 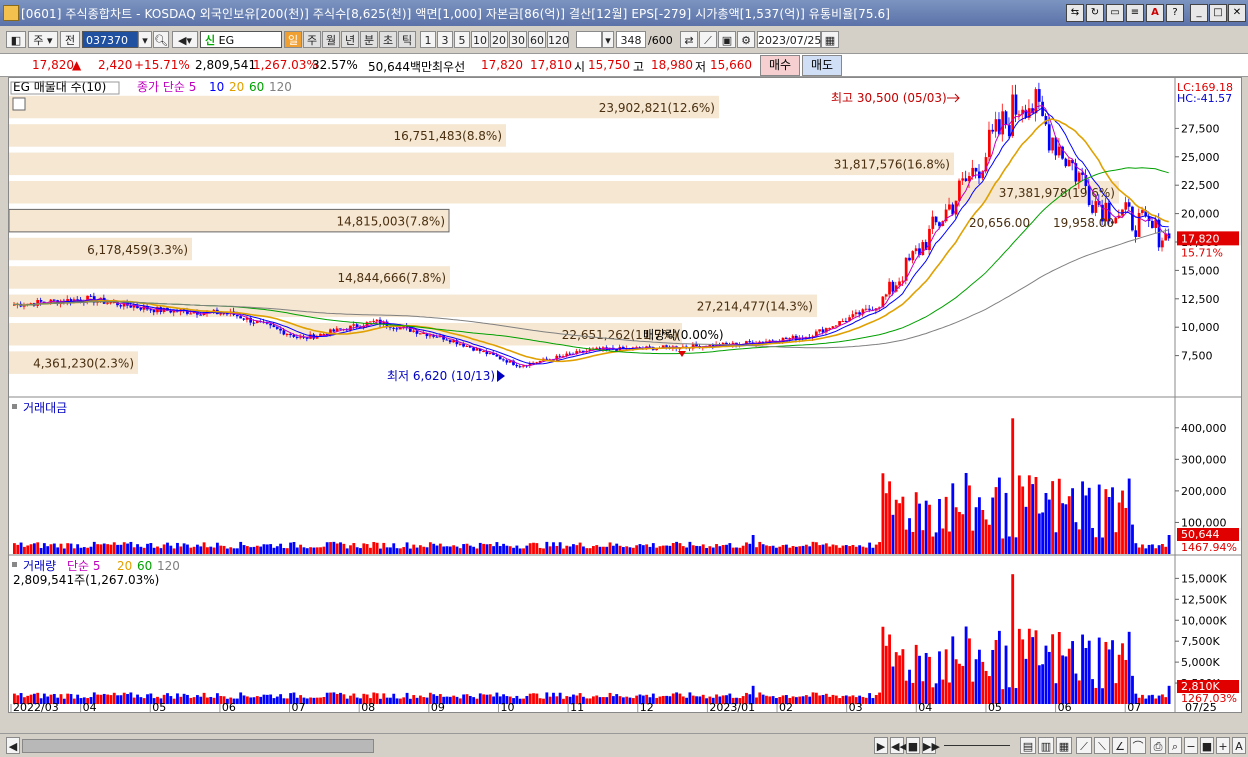 I want to click on calendar-icon: ▦, so click(x=830, y=39).